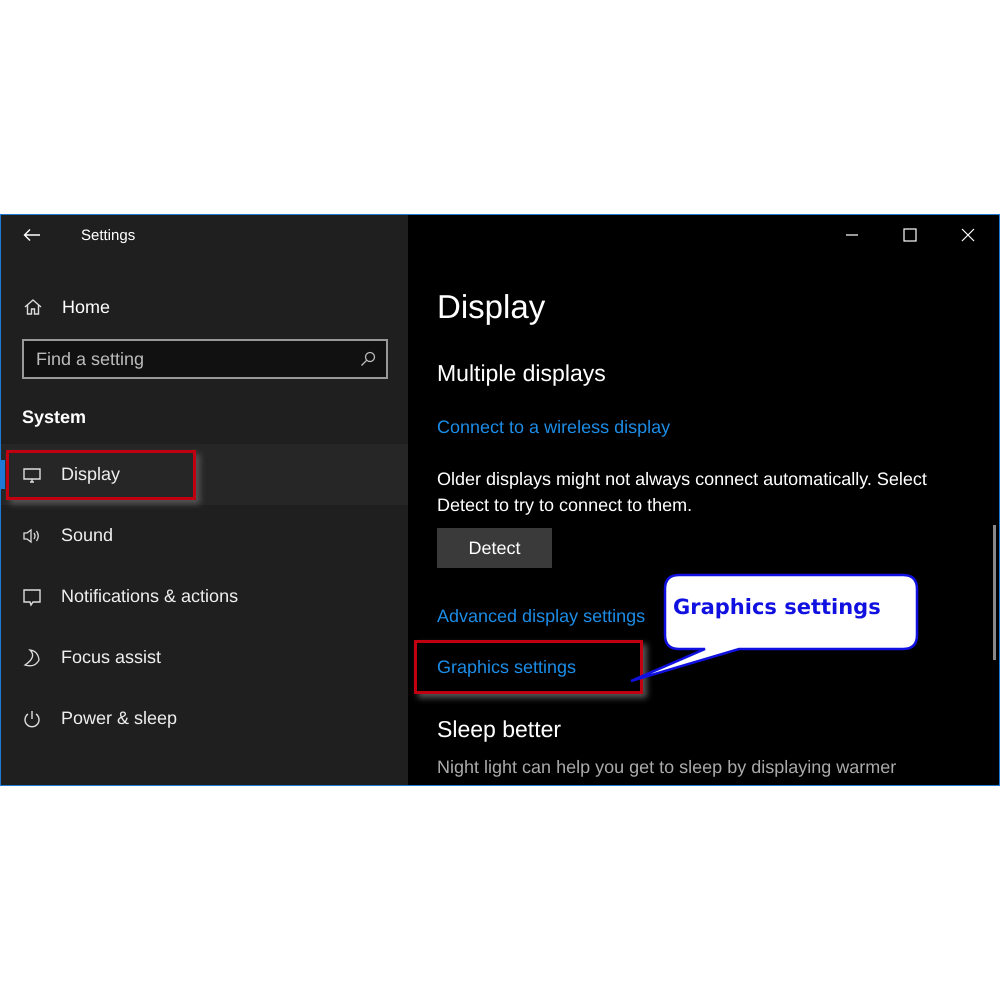 This screenshot has height=1000, width=1000. What do you see at coordinates (204, 307) in the screenshot?
I see `home-item: Home` at bounding box center [204, 307].